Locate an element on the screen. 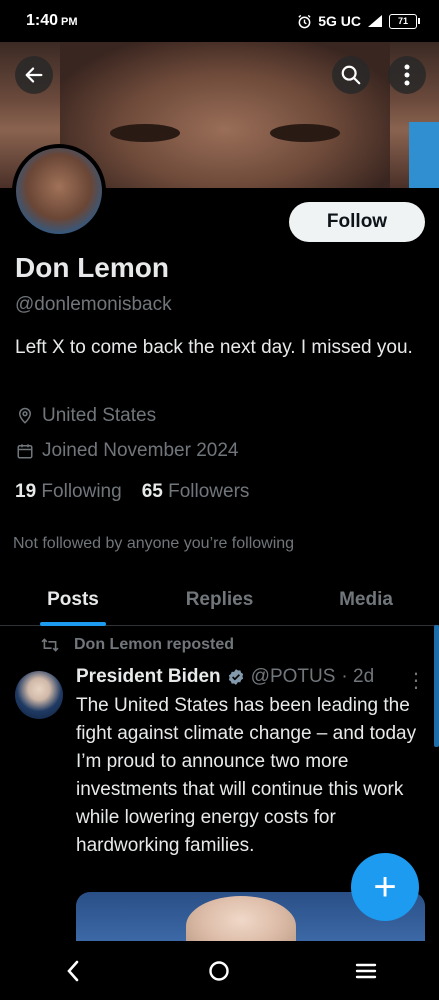 Image resolution: width=439 pixels, height=1000 pixels. following-label: Following is located at coordinates (81, 491).